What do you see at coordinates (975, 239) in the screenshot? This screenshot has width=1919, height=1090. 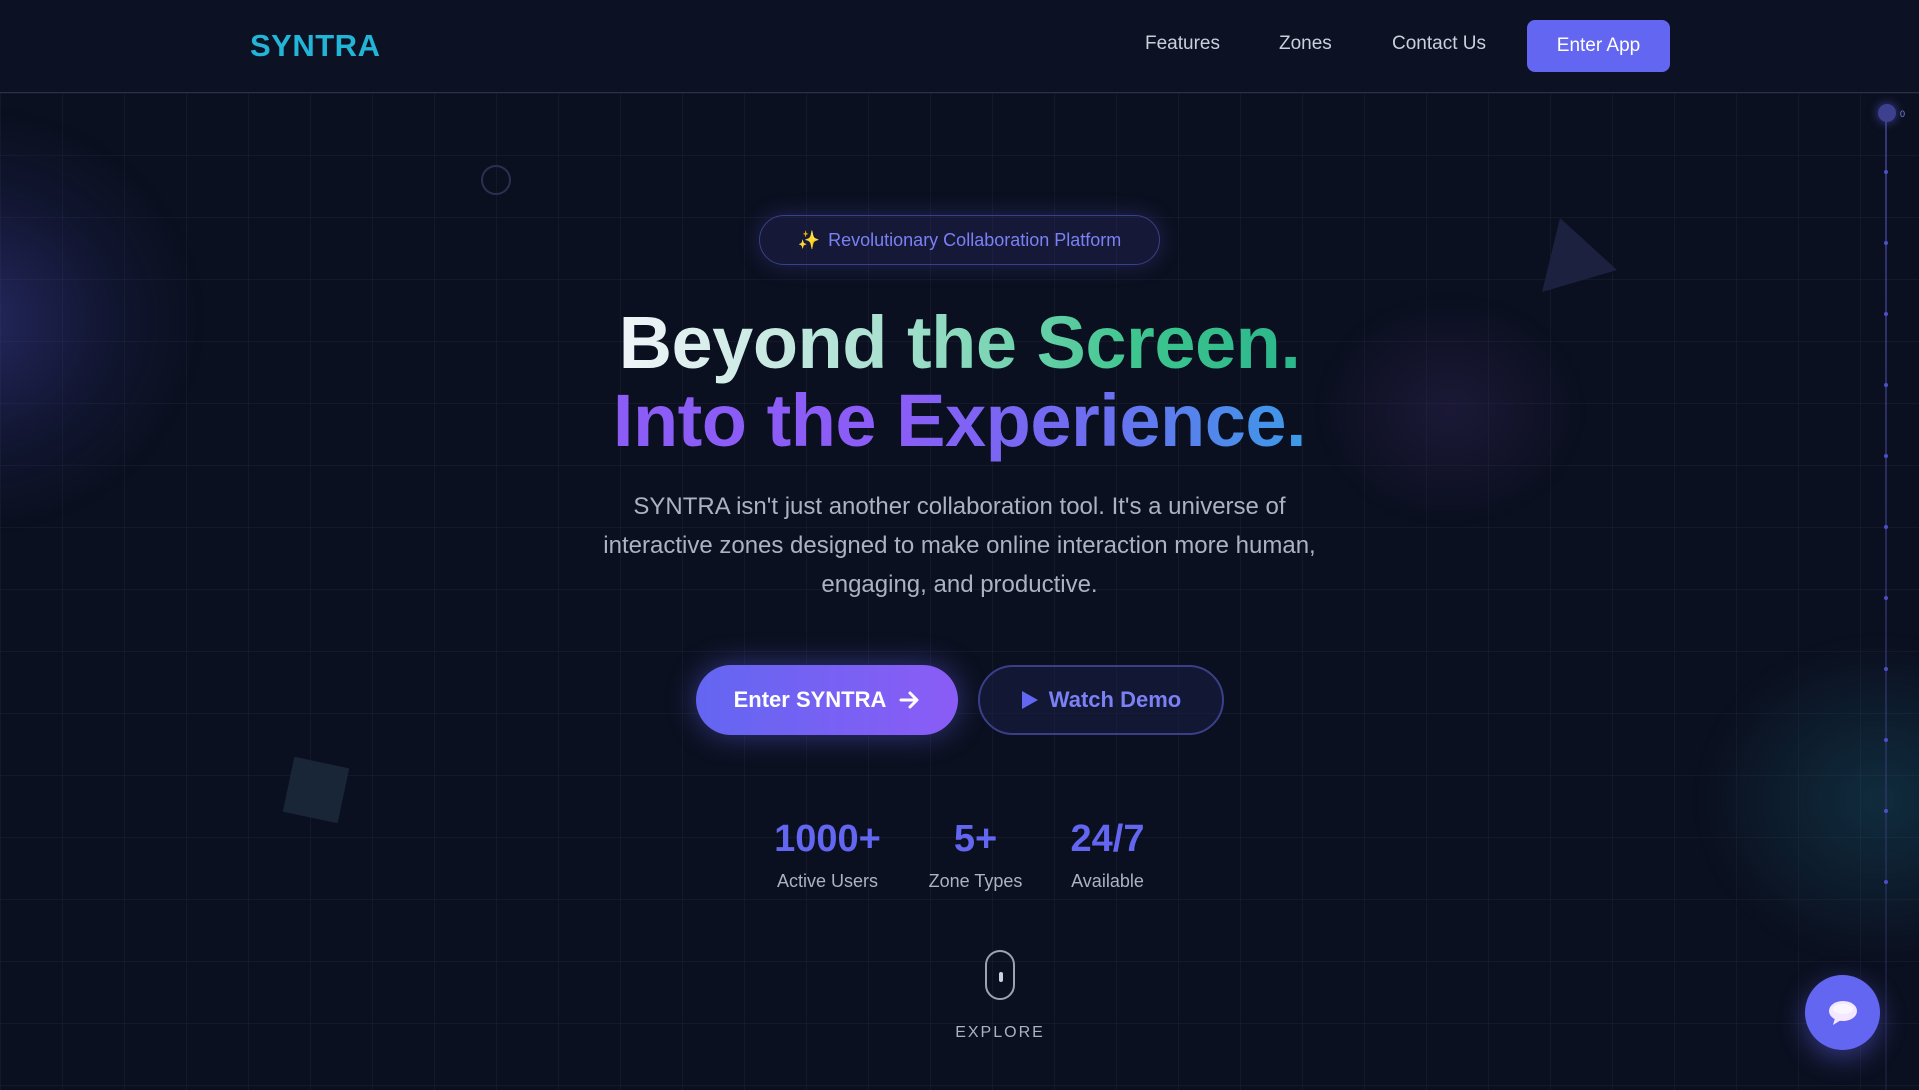 I see `hero-badge-text: Revolutionary Collaboration Platform` at bounding box center [975, 239].